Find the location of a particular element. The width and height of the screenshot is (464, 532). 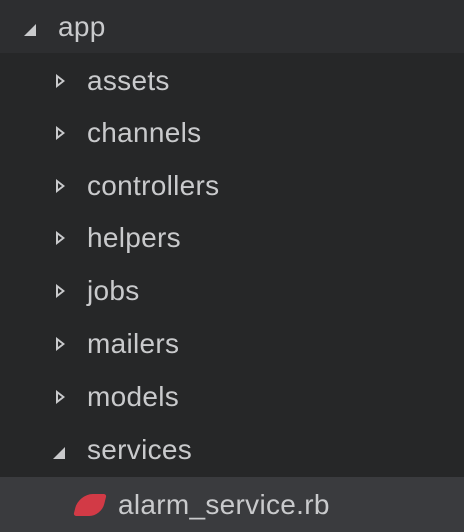

tree-folder-mailers: mailers is located at coordinates (232, 344).